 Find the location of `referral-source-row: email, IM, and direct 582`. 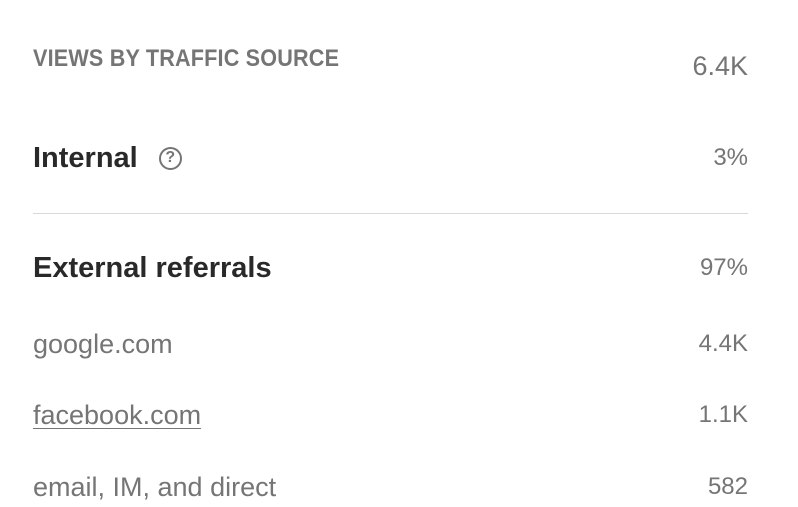

referral-source-row: email, IM, and direct 582 is located at coordinates (390, 487).